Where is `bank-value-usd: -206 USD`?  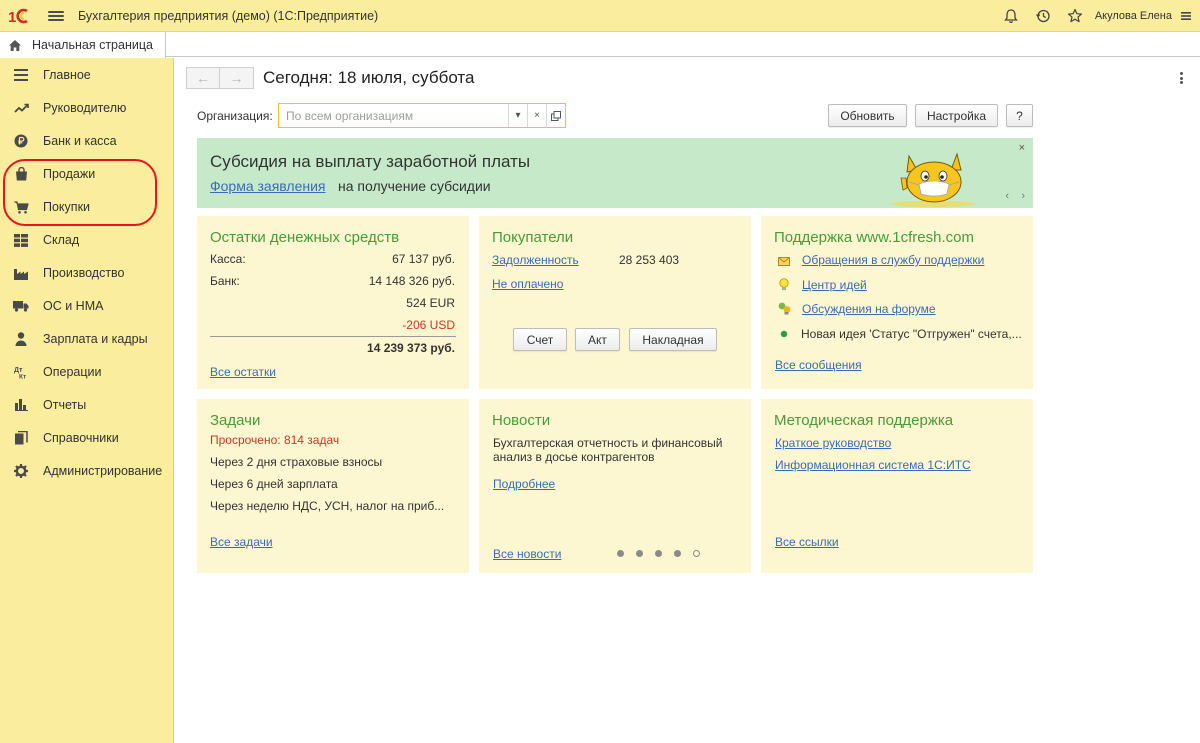
bank-value-usd: -206 USD is located at coordinates (428, 325).